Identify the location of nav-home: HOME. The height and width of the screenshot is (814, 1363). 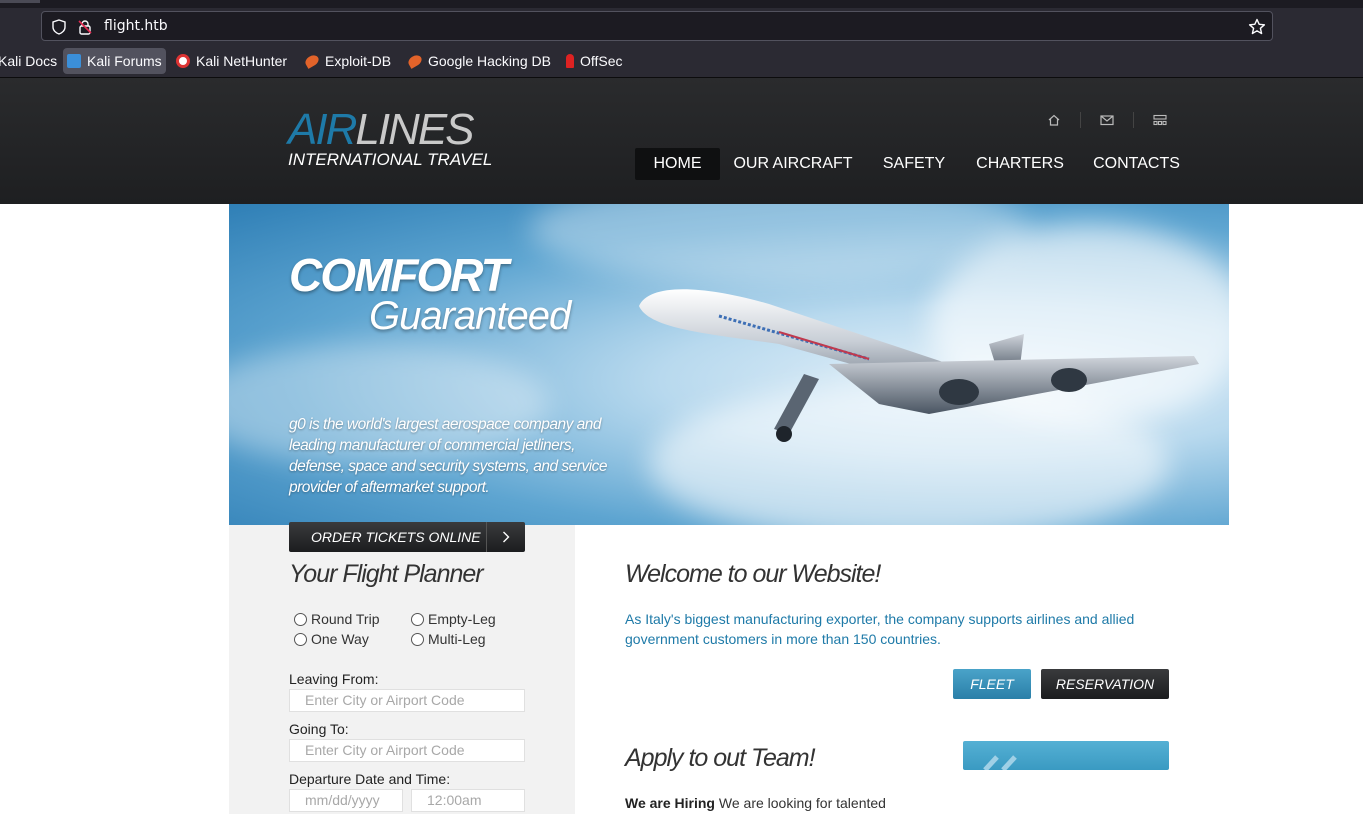
(677, 164).